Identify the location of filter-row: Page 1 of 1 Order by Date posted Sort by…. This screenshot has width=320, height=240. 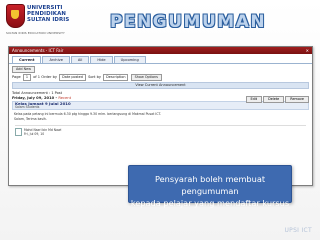
(160, 77).